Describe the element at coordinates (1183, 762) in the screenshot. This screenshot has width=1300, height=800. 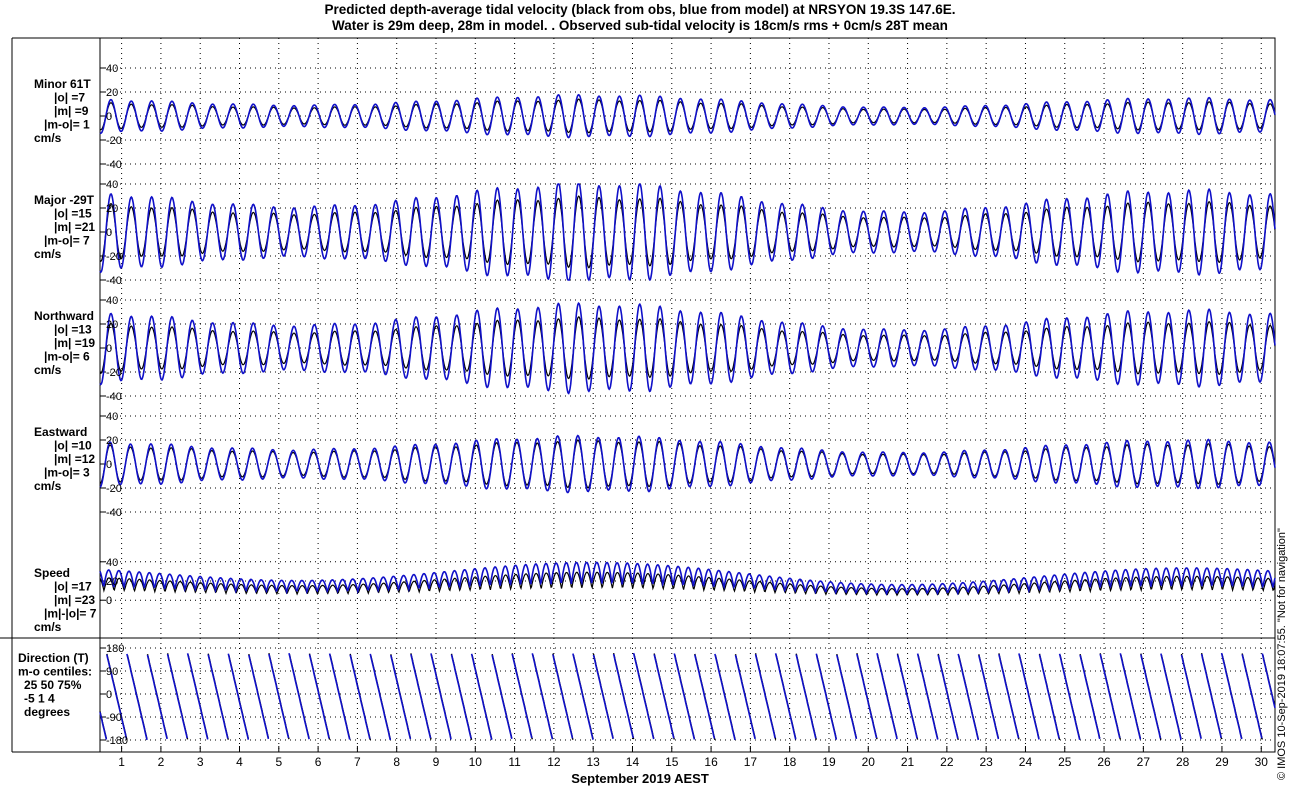
I see `x-tick-label: 28` at that location.